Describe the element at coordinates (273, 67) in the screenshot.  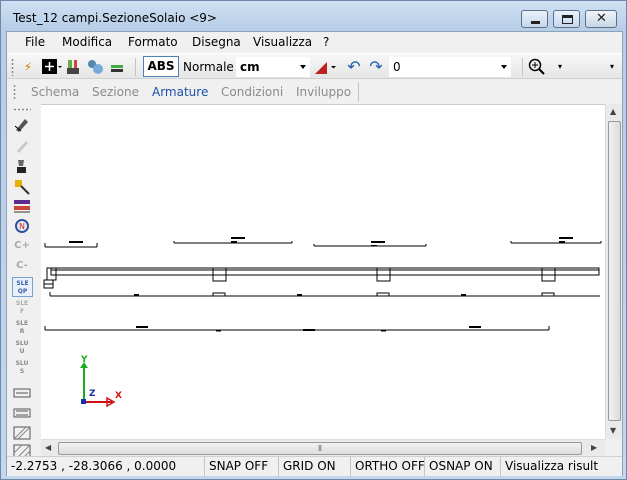
I see `unit-select: cm` at that location.